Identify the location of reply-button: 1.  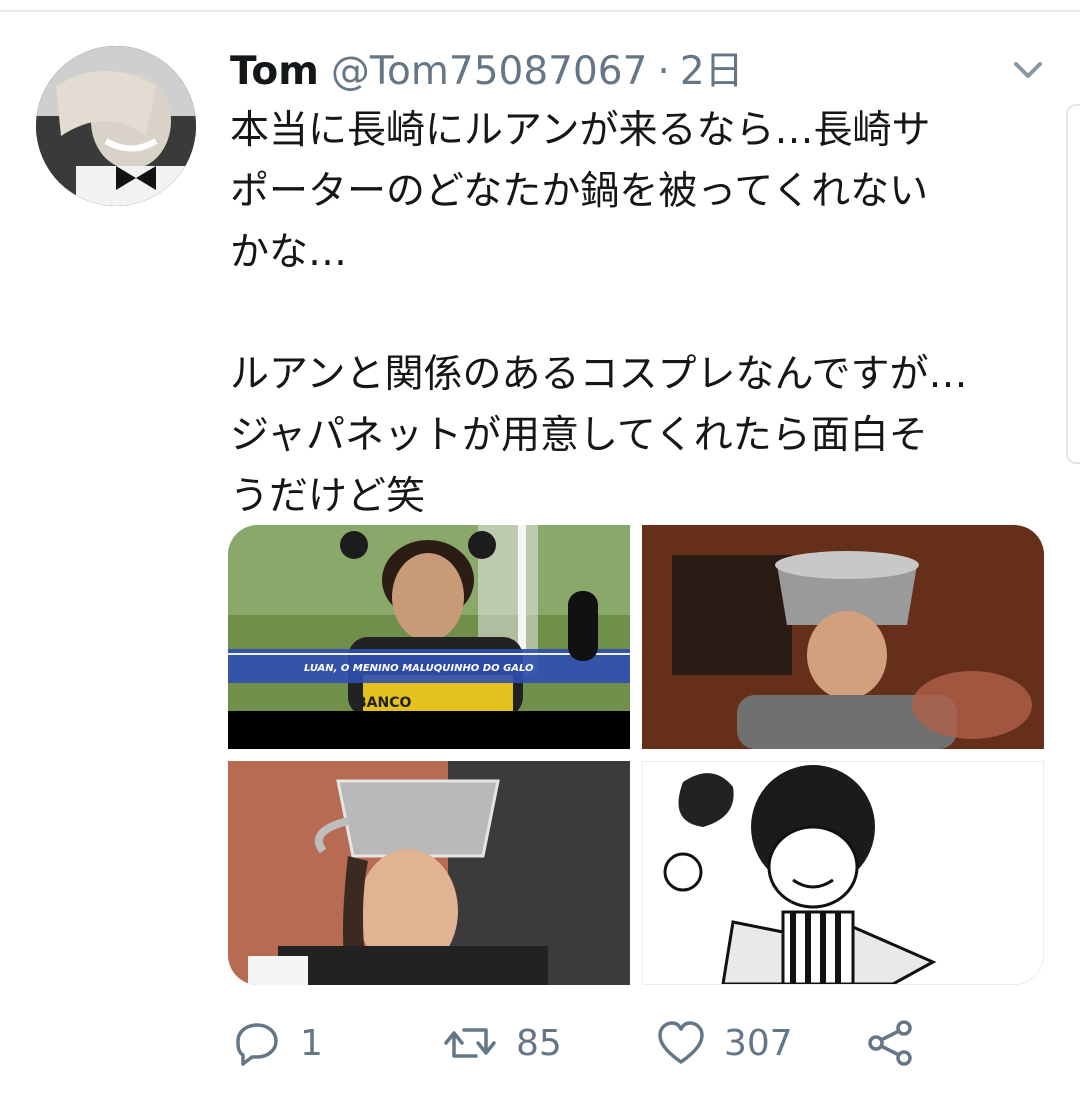
(277, 1043).